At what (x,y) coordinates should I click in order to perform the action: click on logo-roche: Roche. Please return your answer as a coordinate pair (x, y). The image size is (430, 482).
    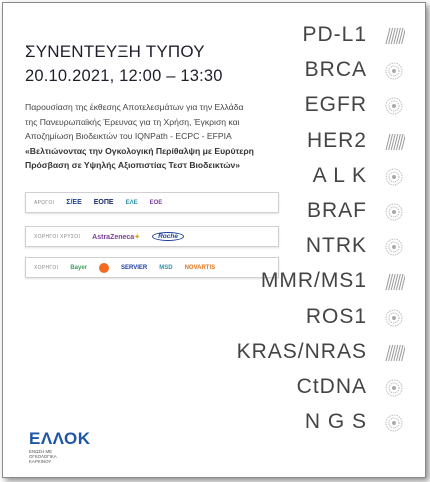
    Looking at the image, I should click on (168, 236).